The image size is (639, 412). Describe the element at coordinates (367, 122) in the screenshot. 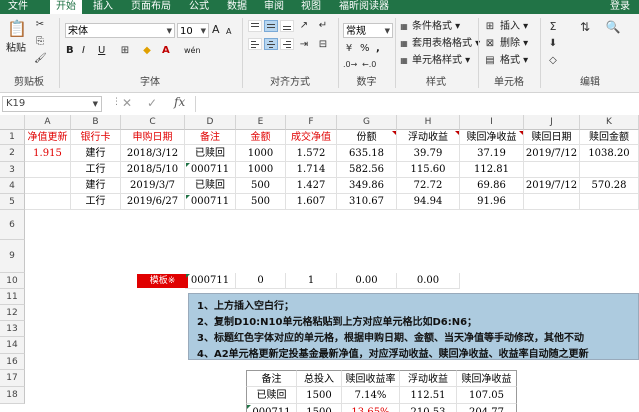

I see `column-header: G` at that location.